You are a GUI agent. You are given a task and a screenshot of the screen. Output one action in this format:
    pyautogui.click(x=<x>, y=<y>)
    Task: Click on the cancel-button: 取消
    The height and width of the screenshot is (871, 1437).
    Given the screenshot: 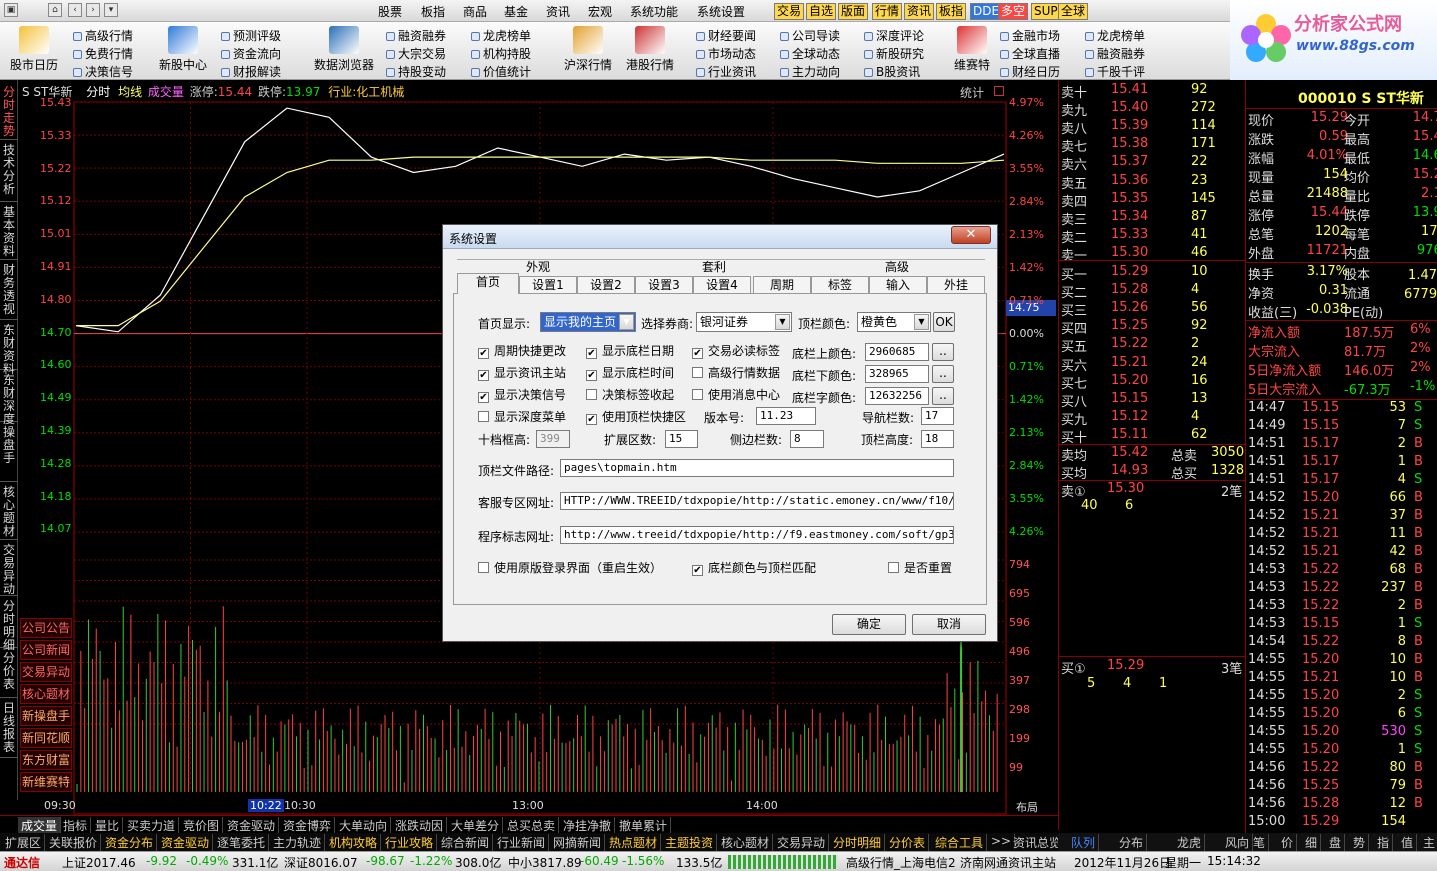 What is the action you would take?
    pyautogui.click(x=949, y=624)
    